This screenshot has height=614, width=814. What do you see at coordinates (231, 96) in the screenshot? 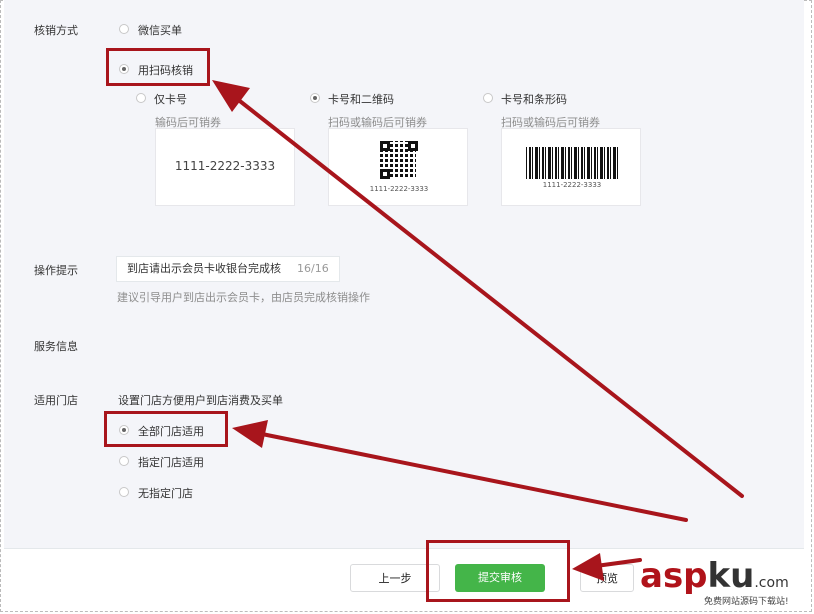
I see `arrowhead-scan` at bounding box center [231, 96].